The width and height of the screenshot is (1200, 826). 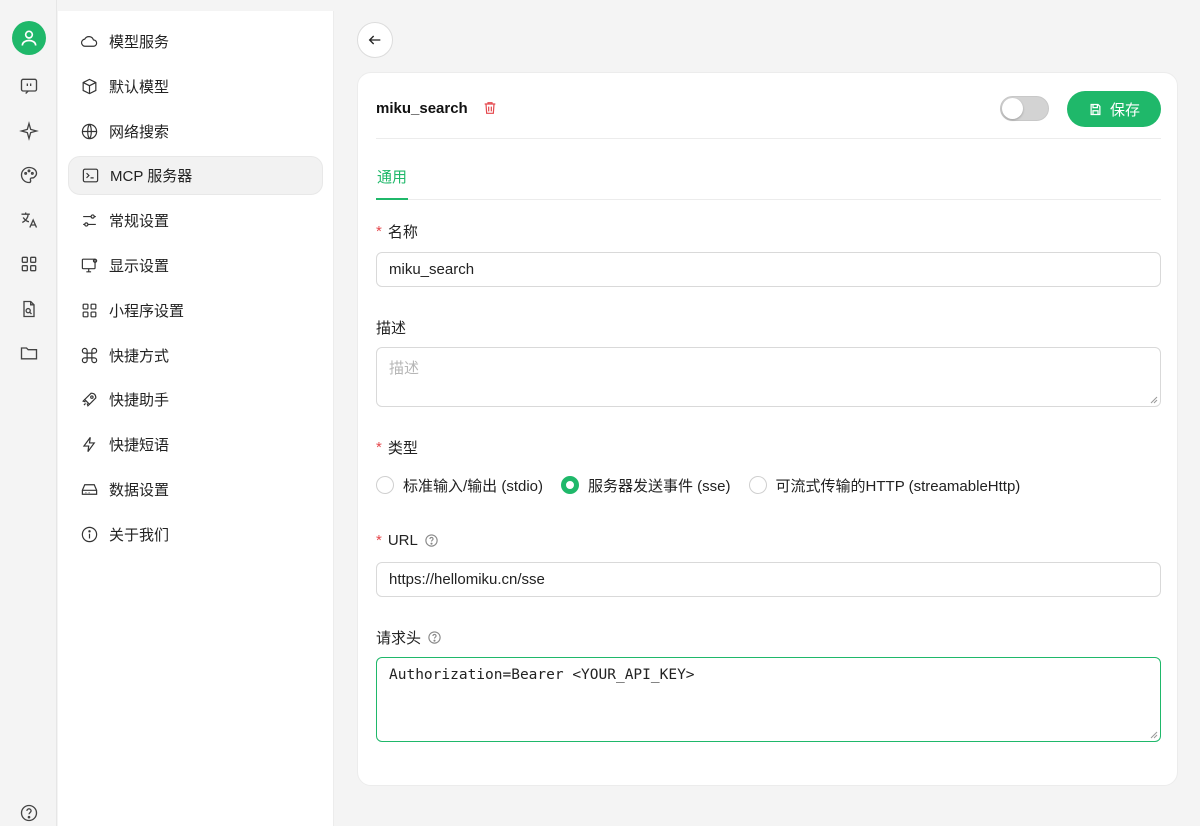 What do you see at coordinates (139, 356) in the screenshot?
I see `menu-item-label: 快捷方式` at bounding box center [139, 356].